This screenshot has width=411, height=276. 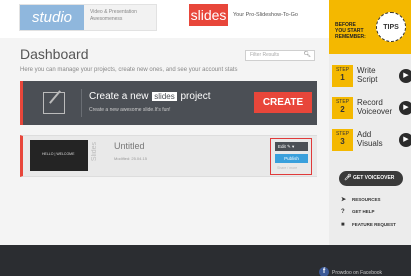 I want to click on tips-box: BEFORE YOU START REMEMBER: TIPS, so click(x=370, y=27).